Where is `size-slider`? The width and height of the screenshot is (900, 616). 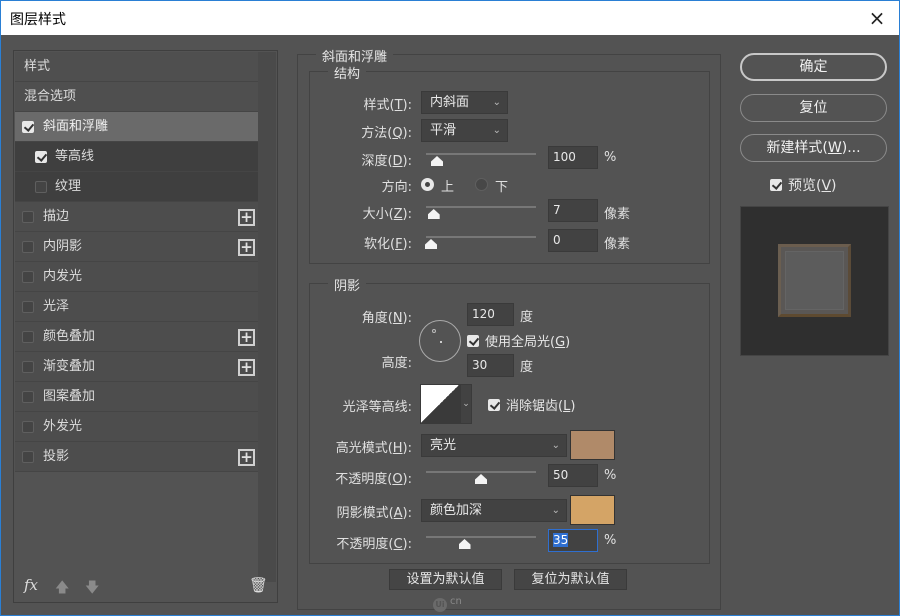
size-slider is located at coordinates (481, 211).